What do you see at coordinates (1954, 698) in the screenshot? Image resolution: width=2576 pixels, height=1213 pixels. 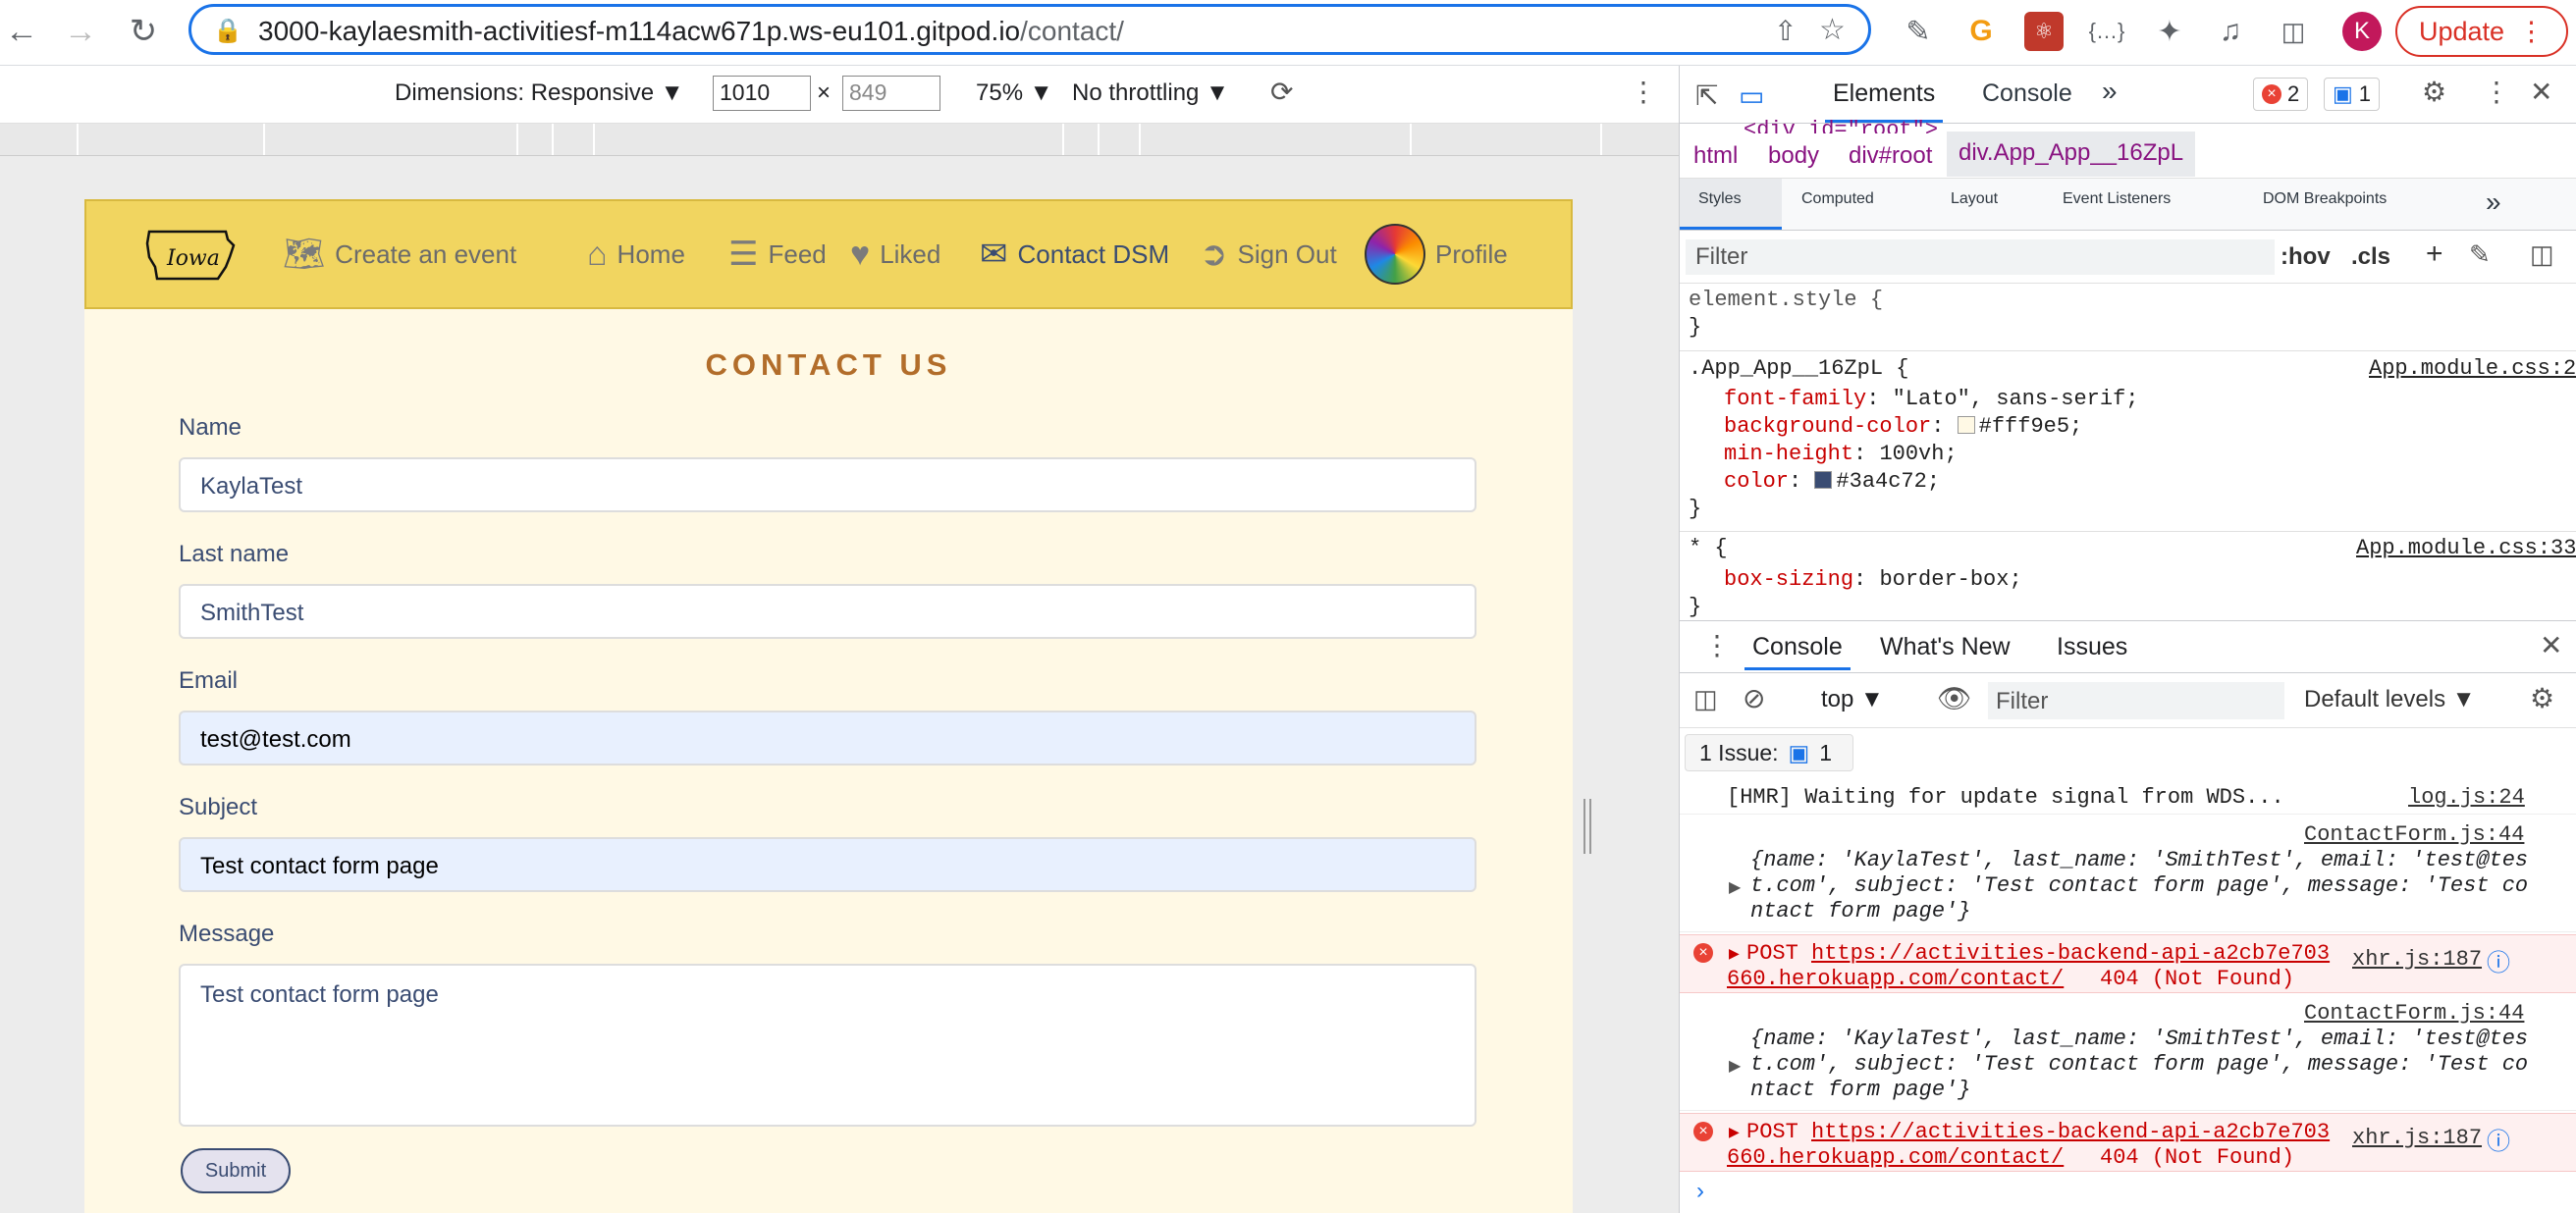 I see `eye-icon: 👁` at bounding box center [1954, 698].